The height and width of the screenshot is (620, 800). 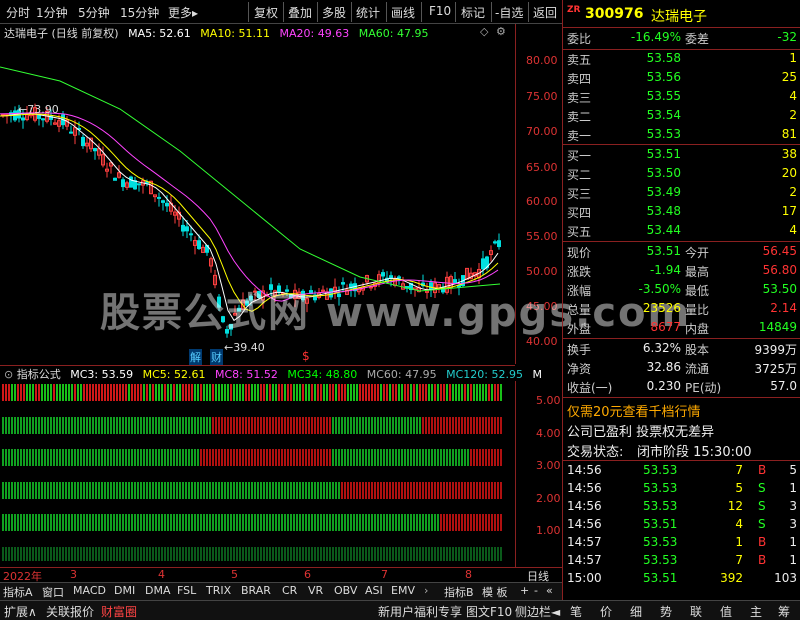 What do you see at coordinates (681, 136) in the screenshot?
I see `sell-level: 卖一 53.53 81` at bounding box center [681, 136].